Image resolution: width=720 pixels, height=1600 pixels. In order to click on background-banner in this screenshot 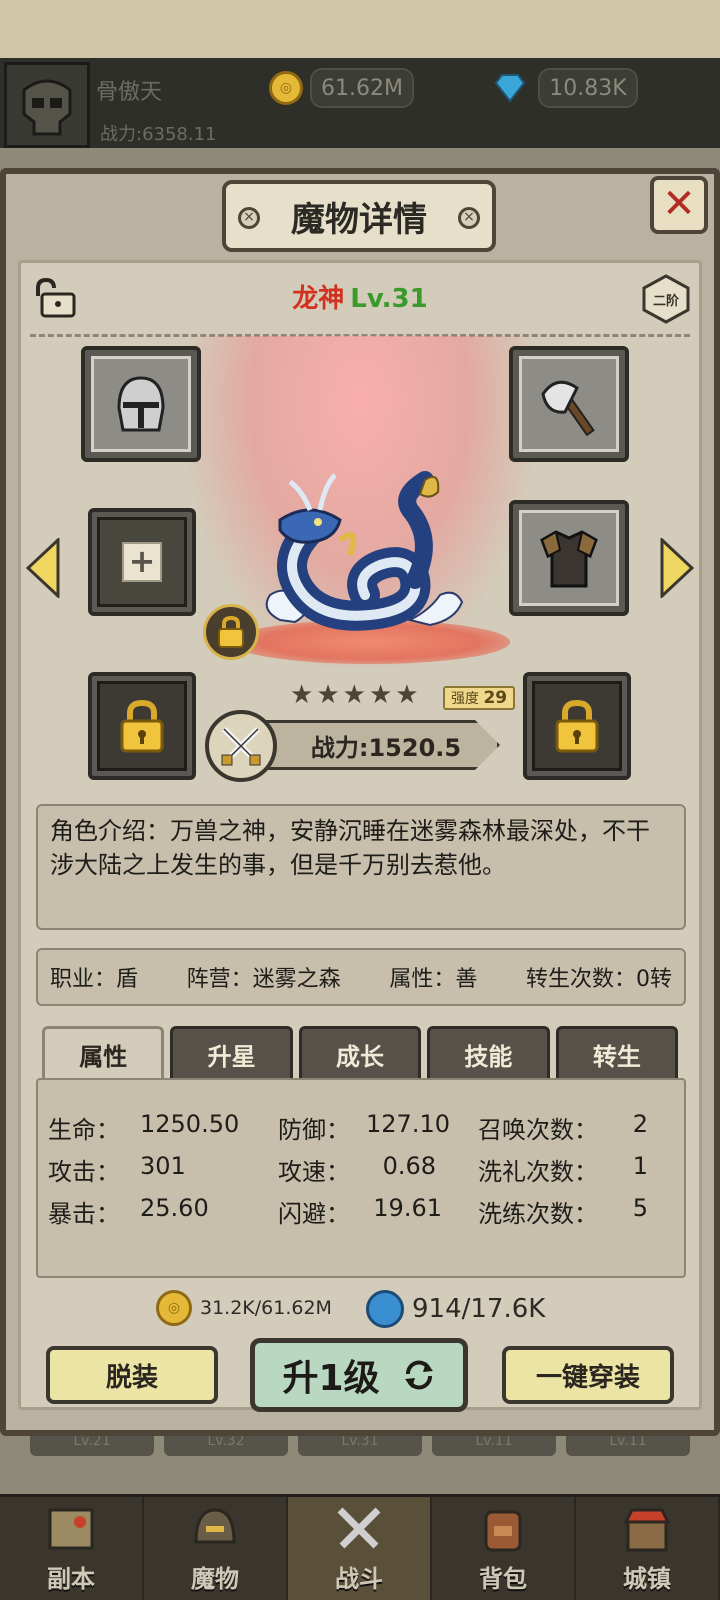, I will do `click(360, 30)`.